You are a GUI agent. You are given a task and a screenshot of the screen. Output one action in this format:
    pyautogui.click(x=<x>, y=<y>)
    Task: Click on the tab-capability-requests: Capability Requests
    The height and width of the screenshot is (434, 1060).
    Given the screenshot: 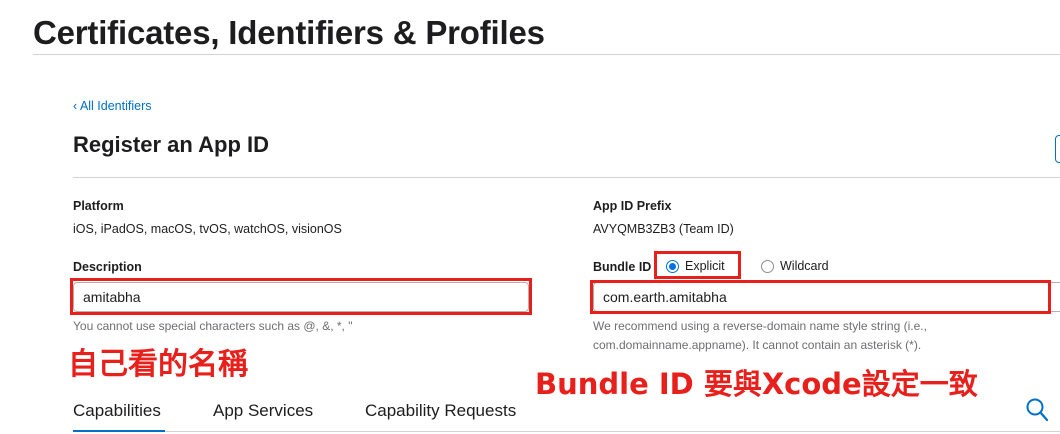 What is the action you would take?
    pyautogui.click(x=440, y=411)
    